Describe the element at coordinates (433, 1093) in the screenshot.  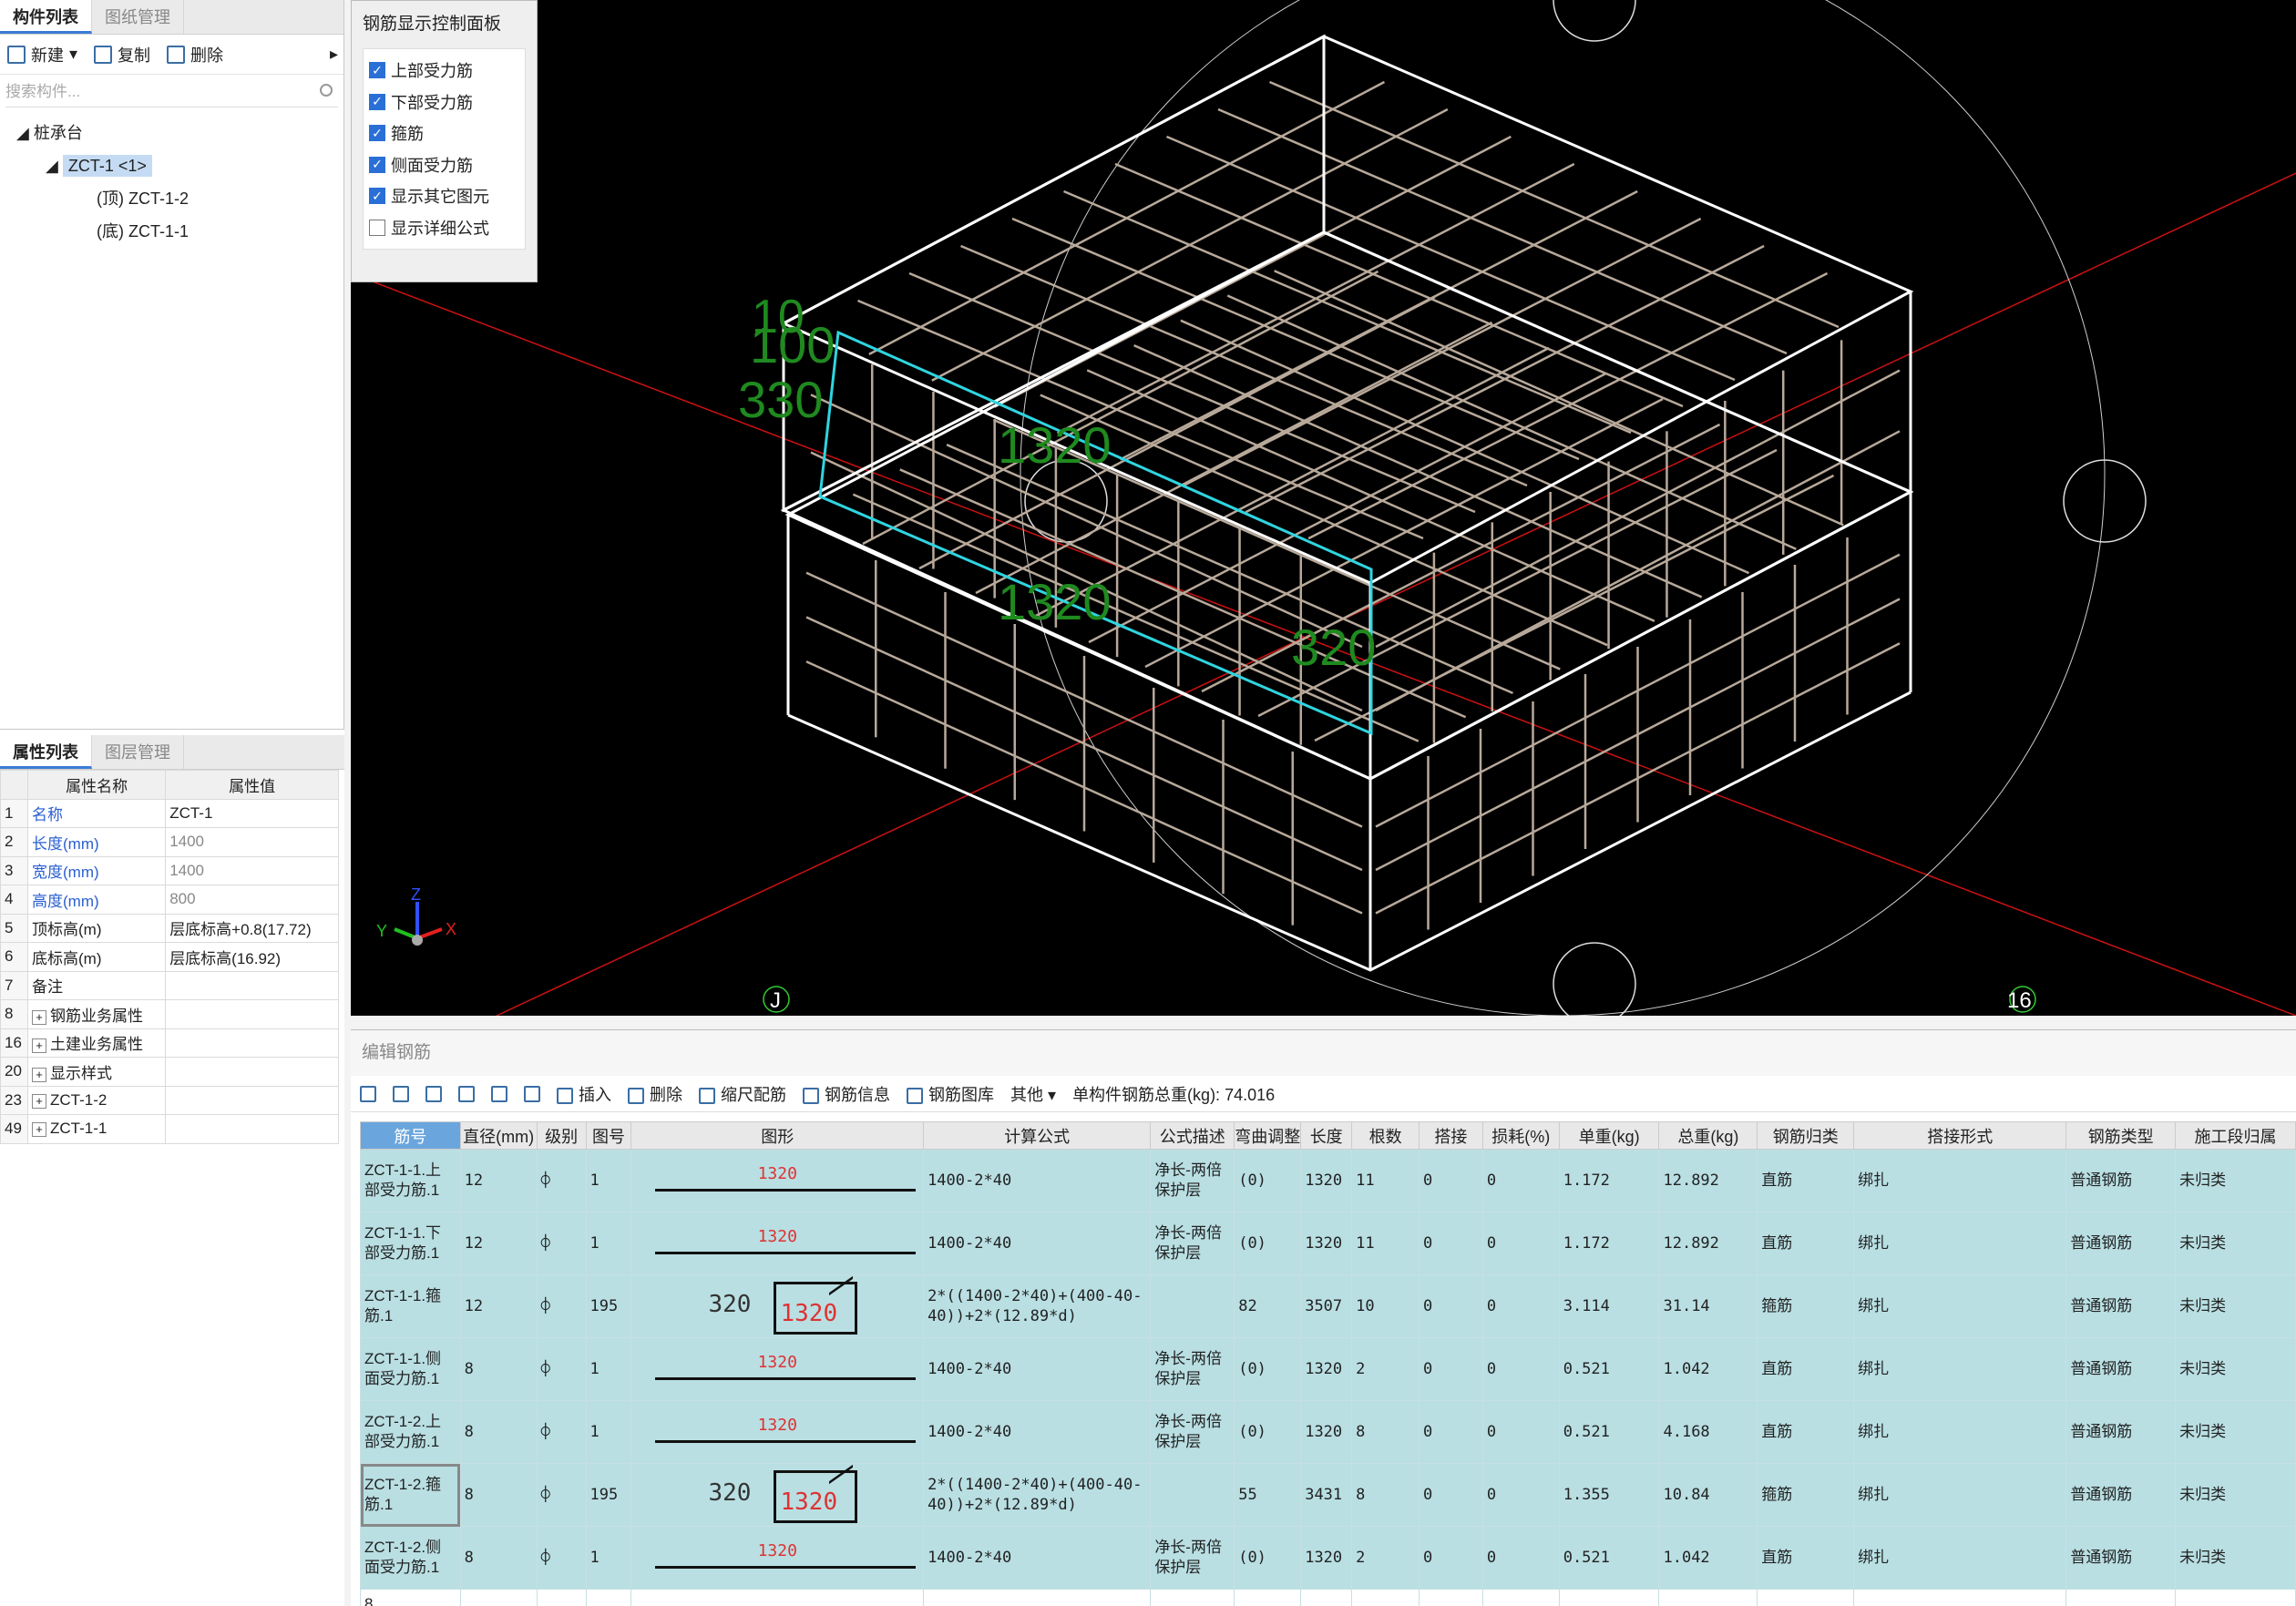
I see `next-icon` at that location.